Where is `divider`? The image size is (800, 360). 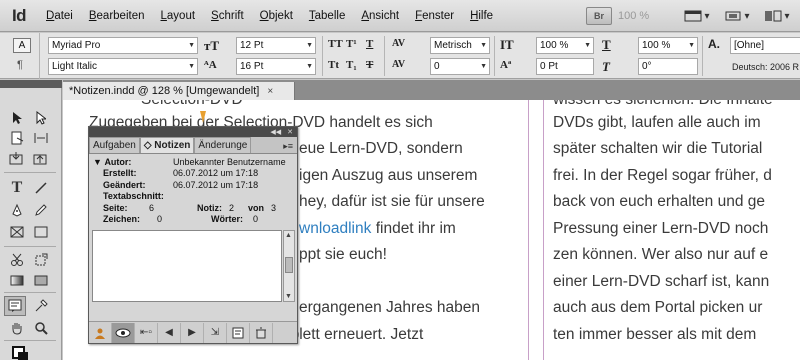 divider is located at coordinates (702, 56).